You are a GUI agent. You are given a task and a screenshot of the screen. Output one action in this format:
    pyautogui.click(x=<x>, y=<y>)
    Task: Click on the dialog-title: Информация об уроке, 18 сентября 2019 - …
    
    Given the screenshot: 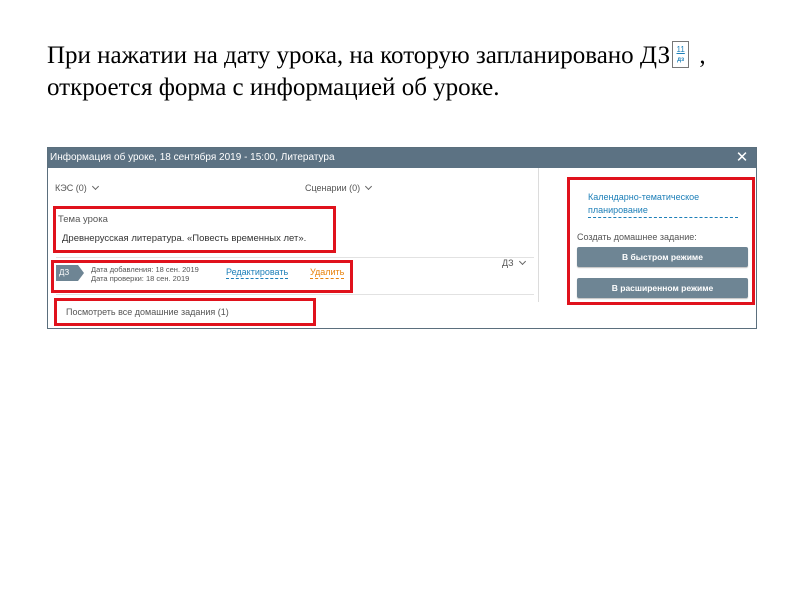 What is the action you would take?
    pyautogui.click(x=192, y=157)
    